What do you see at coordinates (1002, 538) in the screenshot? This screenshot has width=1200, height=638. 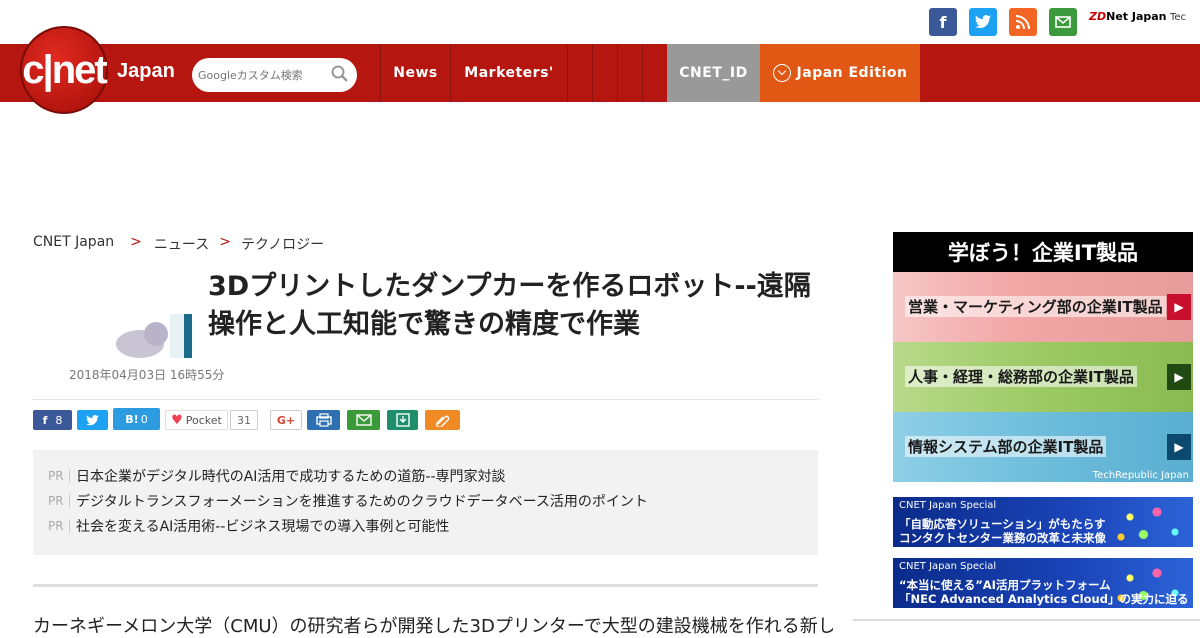 I see `ad-line: コンタクトセンター業務の改革と未来像` at bounding box center [1002, 538].